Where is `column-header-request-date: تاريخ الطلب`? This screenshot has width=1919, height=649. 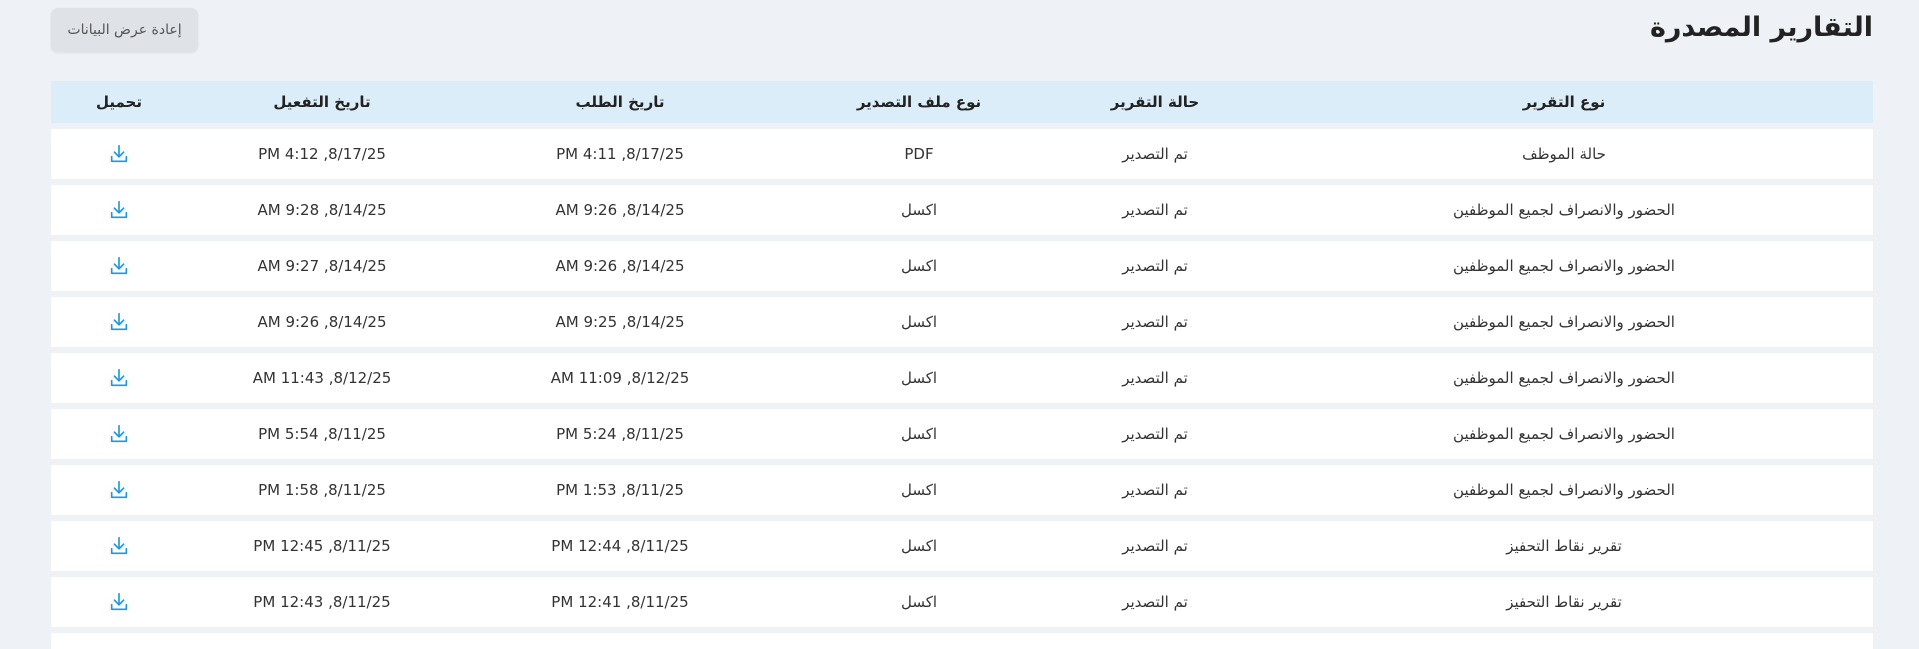 column-header-request-date: تاريخ الطلب is located at coordinates (620, 102).